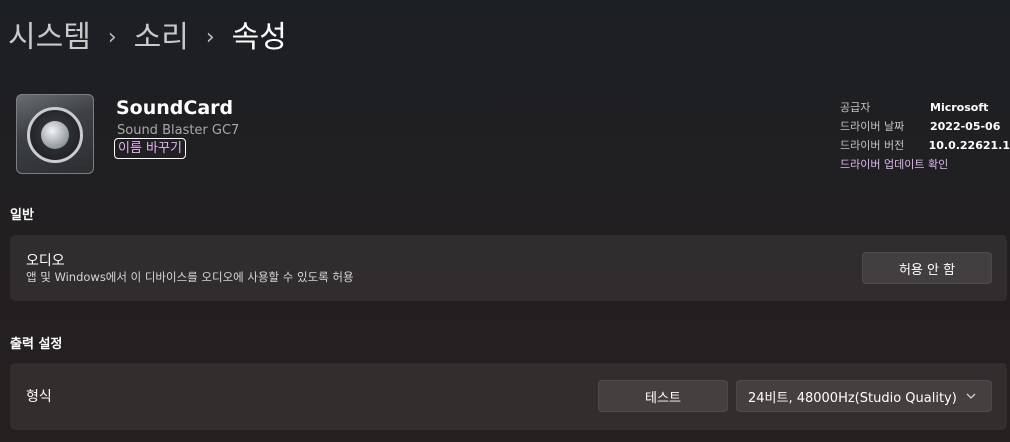  What do you see at coordinates (852, 398) in the screenshot?
I see `format-dropdown-value: 24비트, 48000Hz(Studio Quality)` at bounding box center [852, 398].